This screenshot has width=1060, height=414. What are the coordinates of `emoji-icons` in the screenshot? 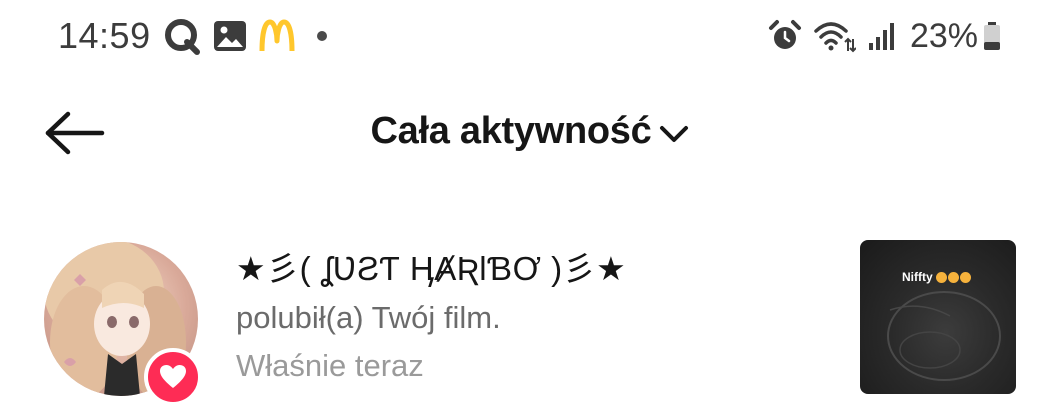 It's located at (953, 278).